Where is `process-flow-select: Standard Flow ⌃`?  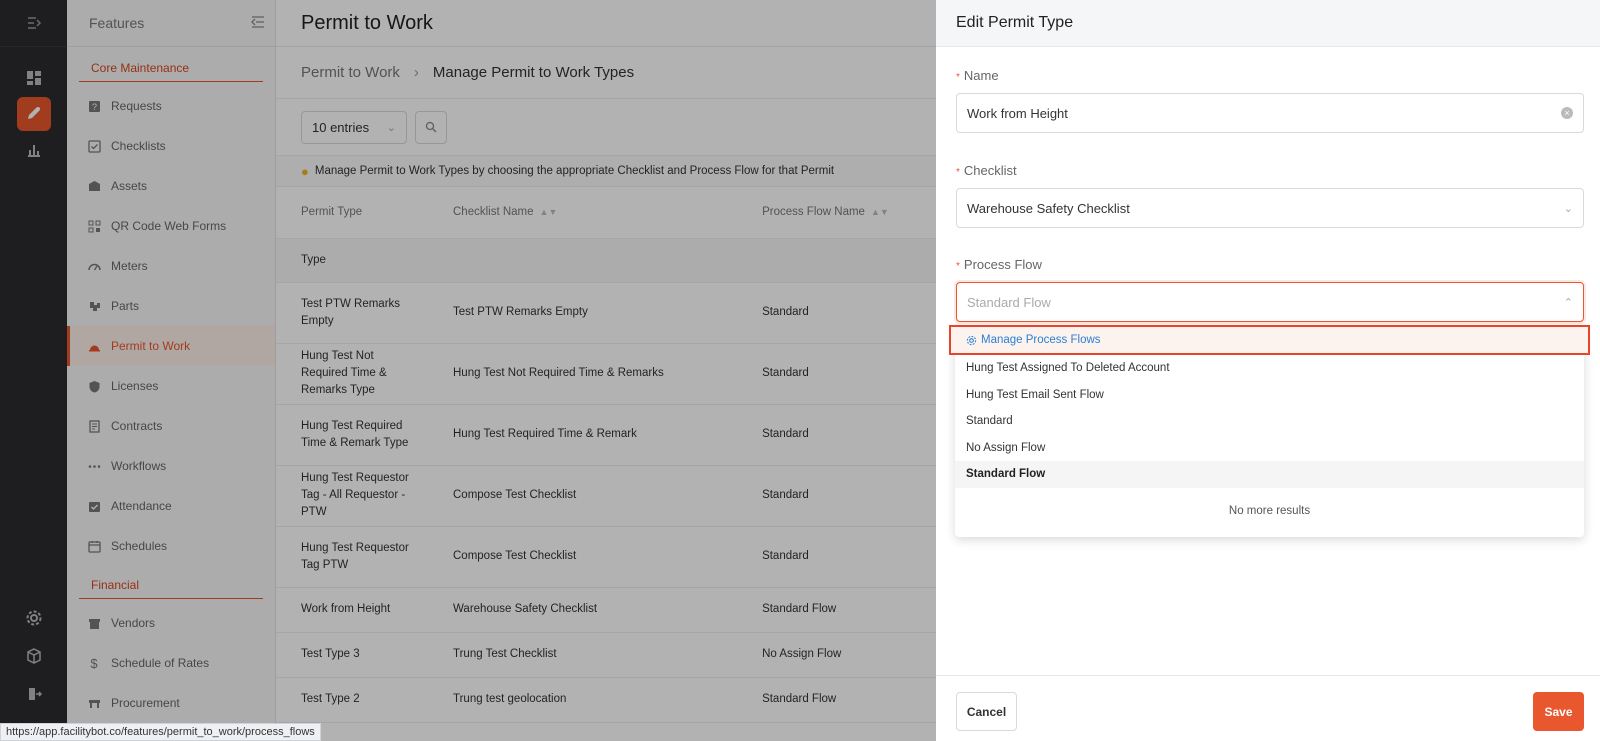
process-flow-select: Standard Flow ⌃ is located at coordinates (1270, 302).